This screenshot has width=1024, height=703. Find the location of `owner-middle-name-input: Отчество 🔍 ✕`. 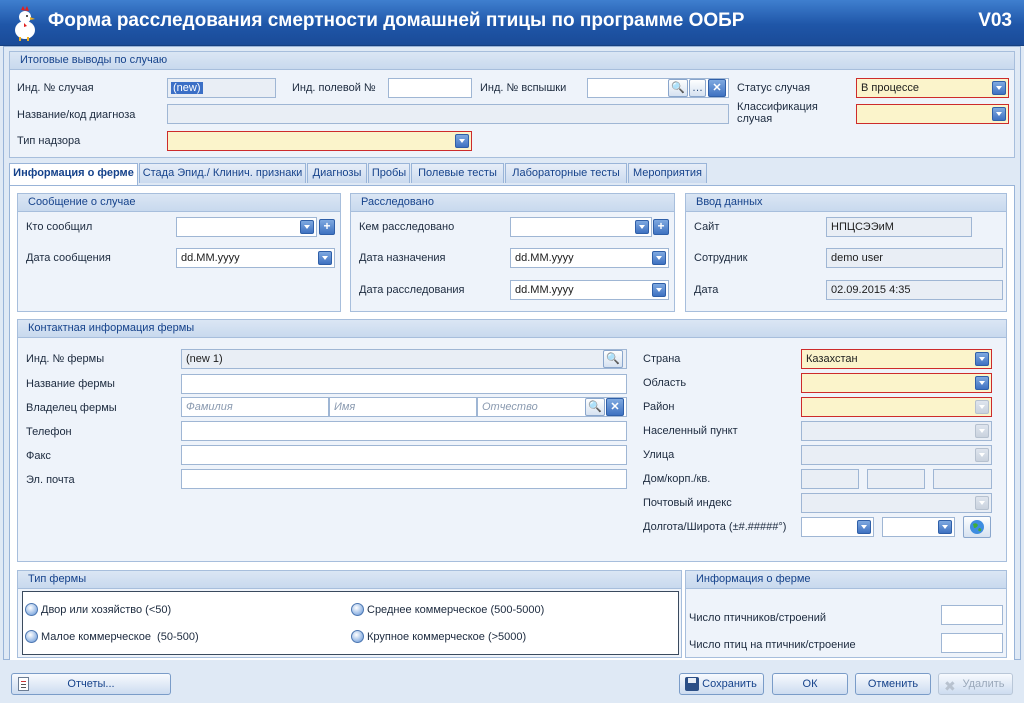

owner-middle-name-input: Отчество 🔍 ✕ is located at coordinates (552, 407).